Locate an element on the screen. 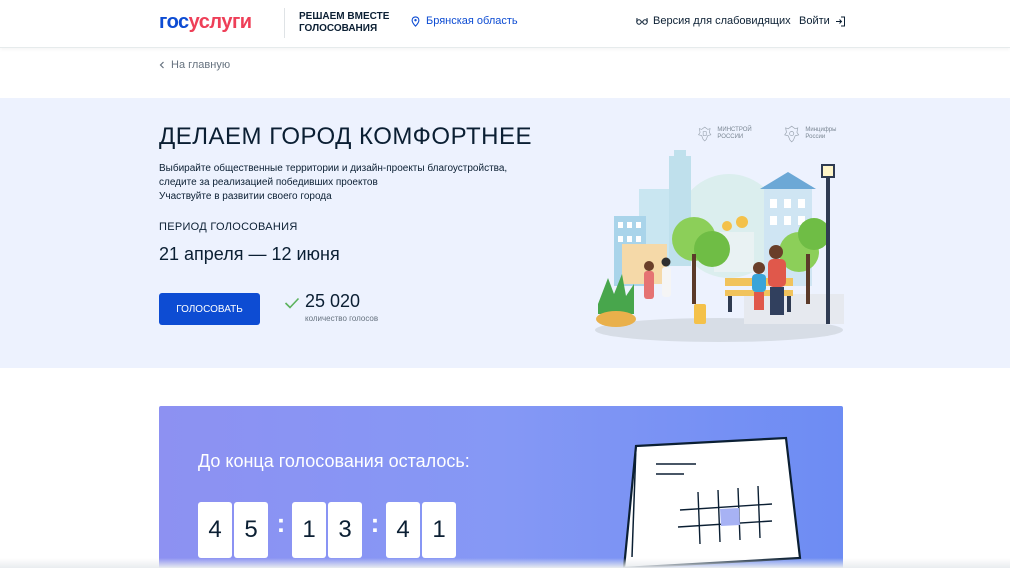 The image size is (1010, 568). glasses-icon is located at coordinates (642, 21).